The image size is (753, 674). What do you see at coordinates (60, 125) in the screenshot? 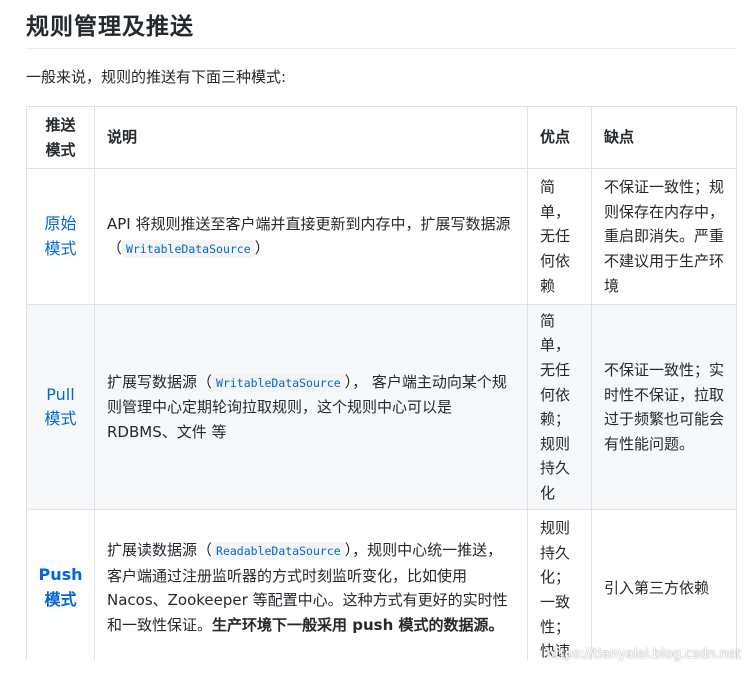
I see `header-mode-line1: 推送` at bounding box center [60, 125].